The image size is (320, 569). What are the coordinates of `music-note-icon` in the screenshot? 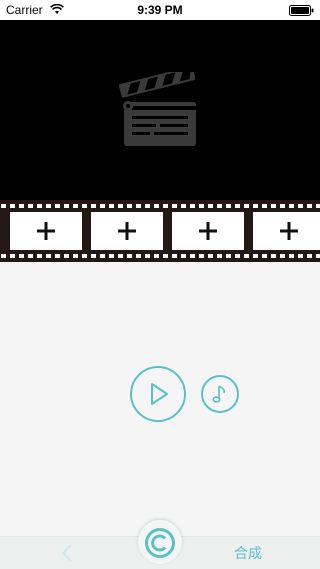 It's located at (218, 394).